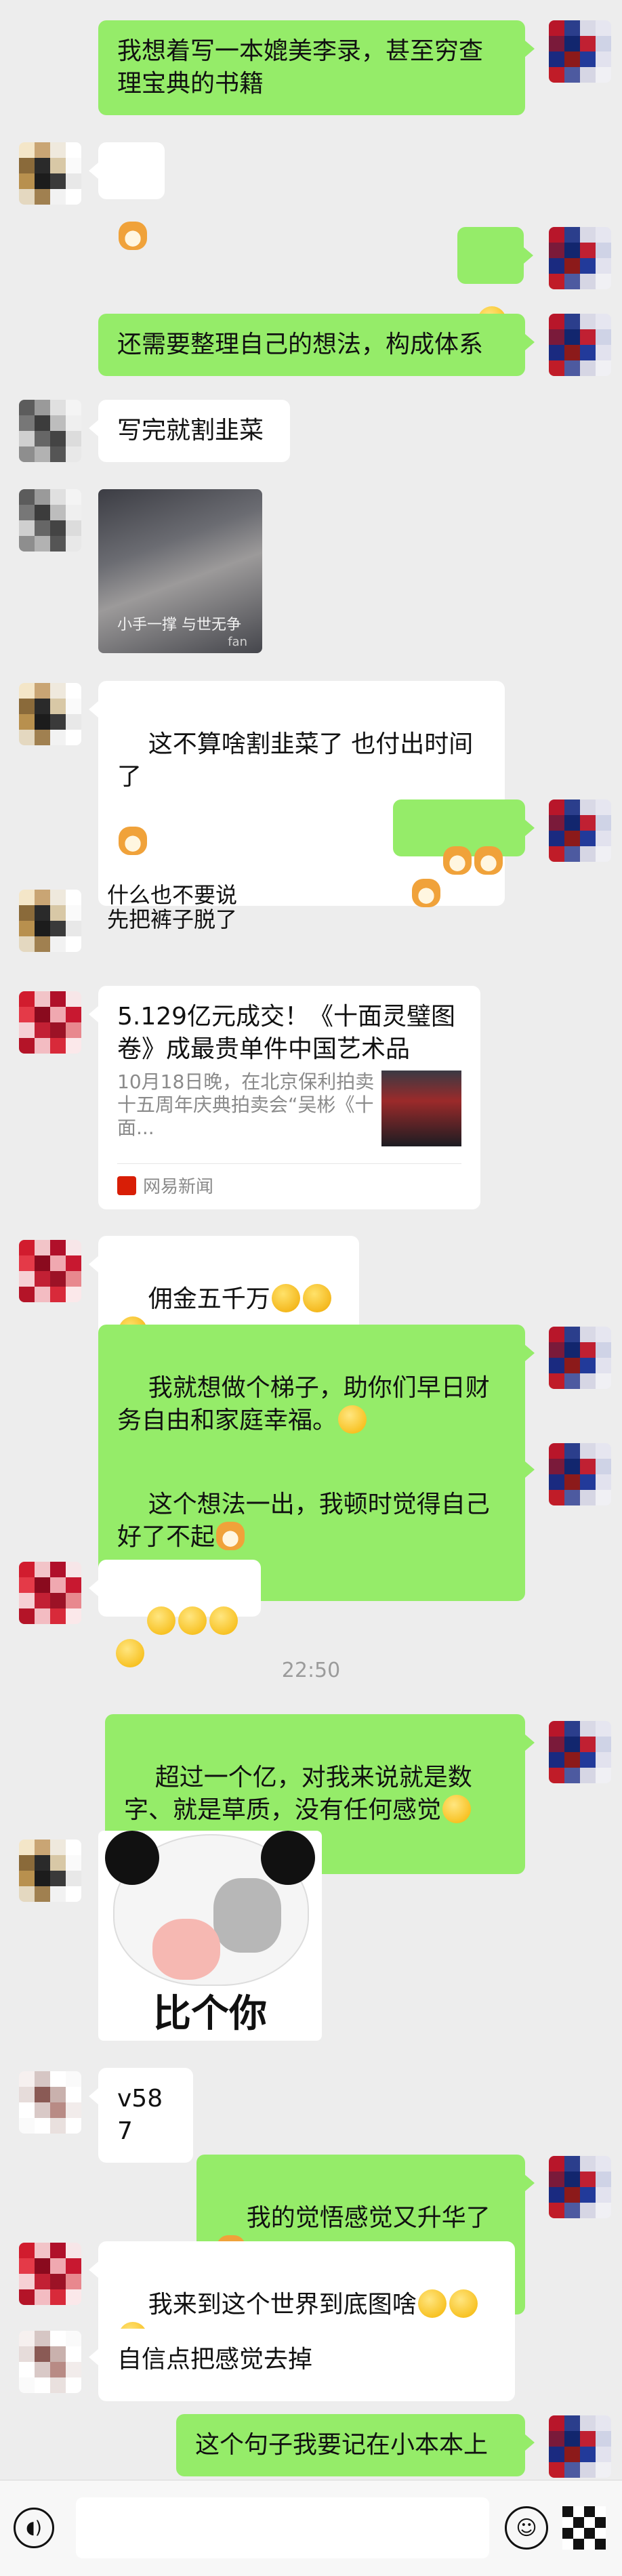 This screenshot has height=2576, width=622. Describe the element at coordinates (316, 67) in the screenshot. I see `message-bubble-sent: 我想着写一本媲美李录，甚至穷查理宝典的书籍` at that location.